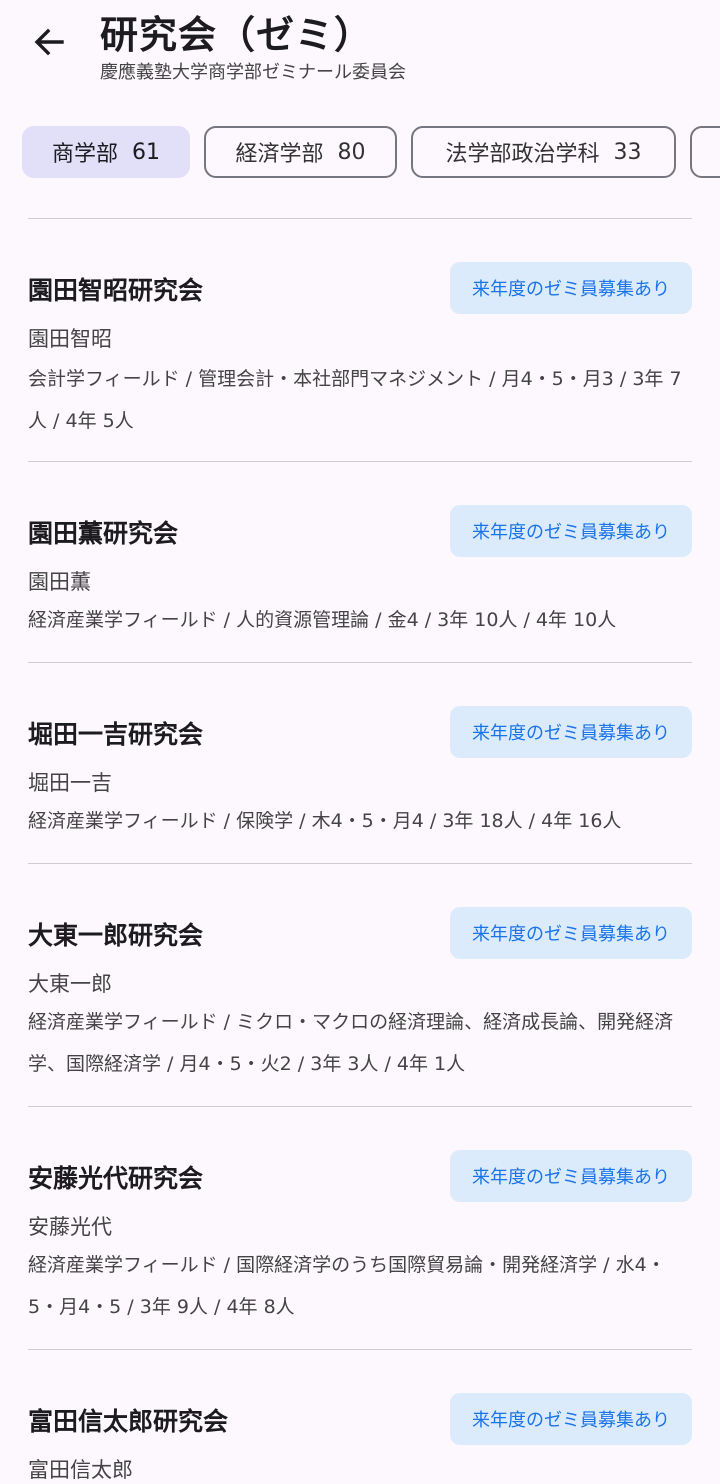 The height and width of the screenshot is (1484, 720). Describe the element at coordinates (116, 1178) in the screenshot. I see `seminar-name: 安藤光代研究会` at that location.